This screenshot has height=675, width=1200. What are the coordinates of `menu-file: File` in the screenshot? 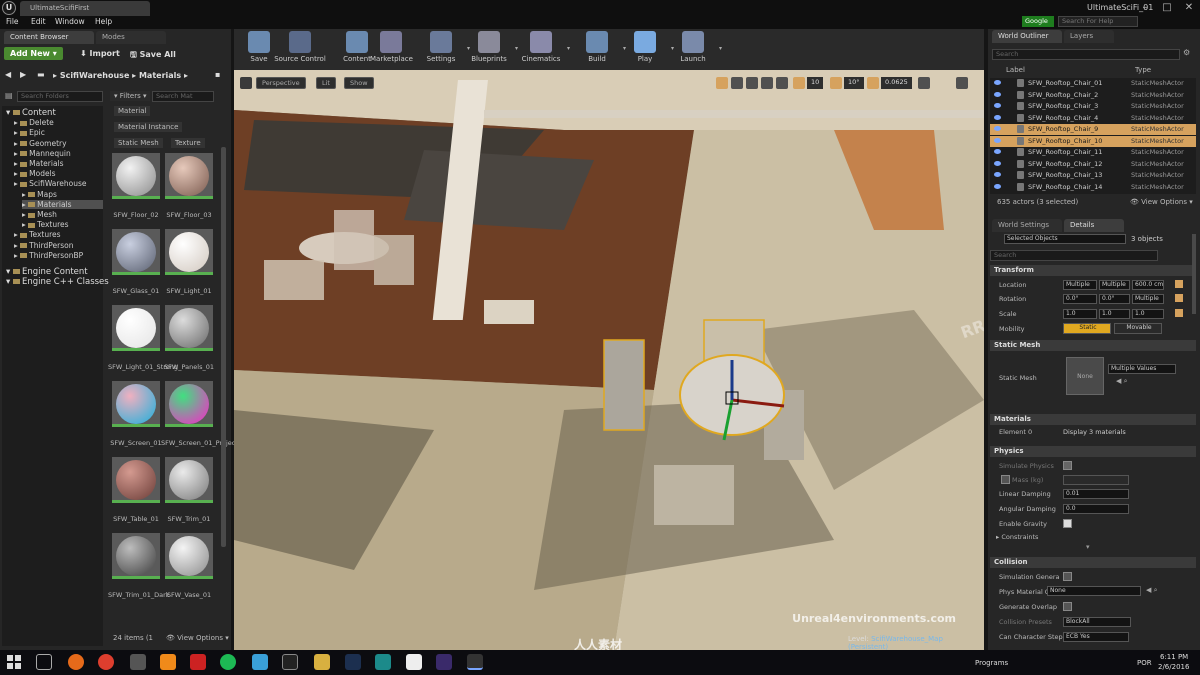 It's located at (12, 21).